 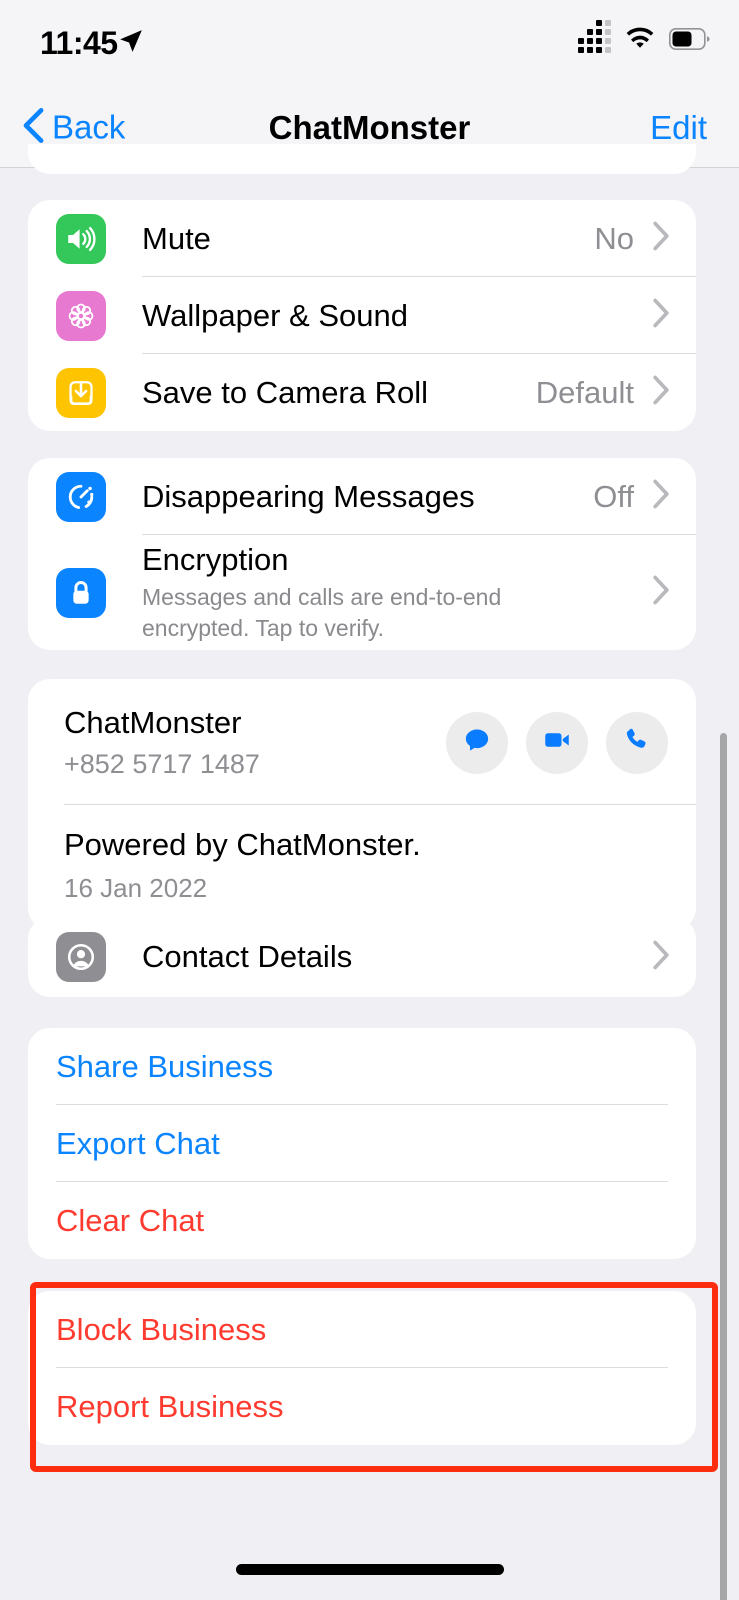 What do you see at coordinates (594, 36) in the screenshot?
I see `cellular-signal-icon` at bounding box center [594, 36].